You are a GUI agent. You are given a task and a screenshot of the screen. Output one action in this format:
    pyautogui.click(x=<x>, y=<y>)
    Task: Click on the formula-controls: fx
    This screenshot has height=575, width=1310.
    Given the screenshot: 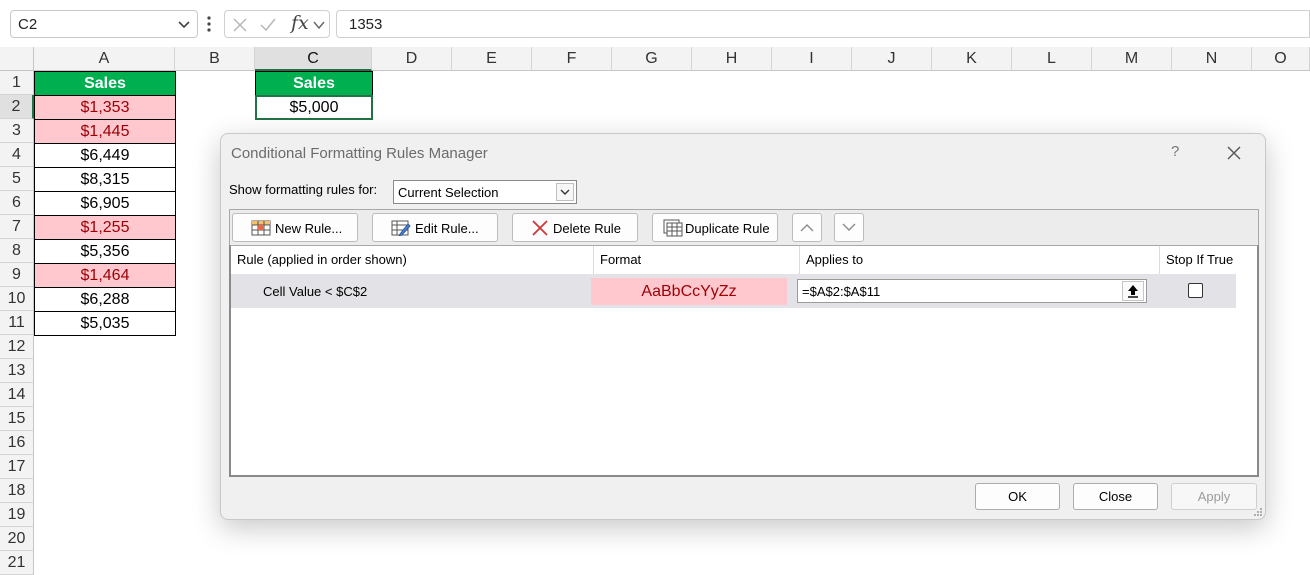 What is the action you would take?
    pyautogui.click(x=277, y=24)
    